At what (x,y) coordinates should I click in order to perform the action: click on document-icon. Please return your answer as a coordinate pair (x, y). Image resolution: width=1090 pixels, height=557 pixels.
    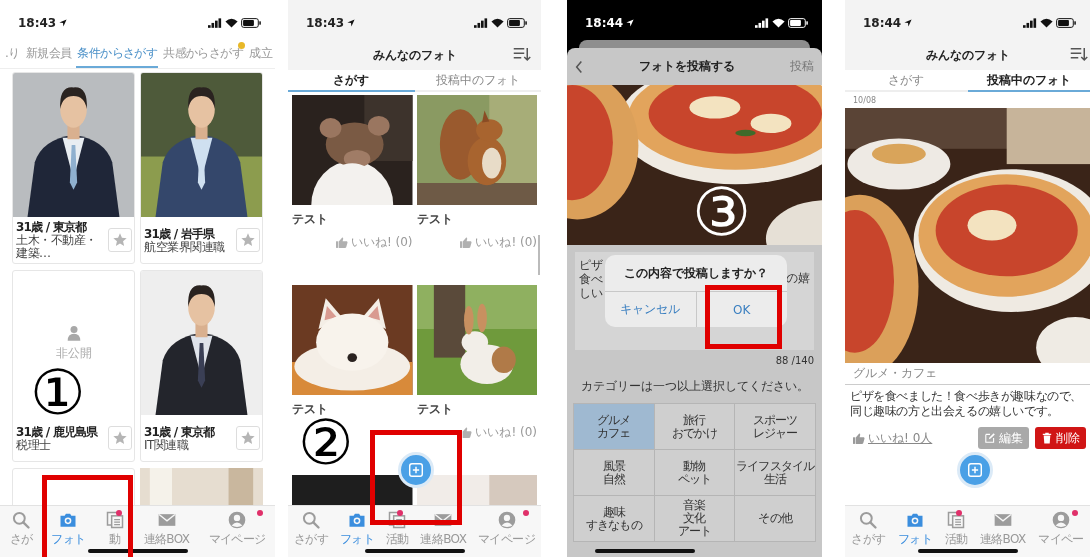
    Looking at the image, I should click on (955, 520).